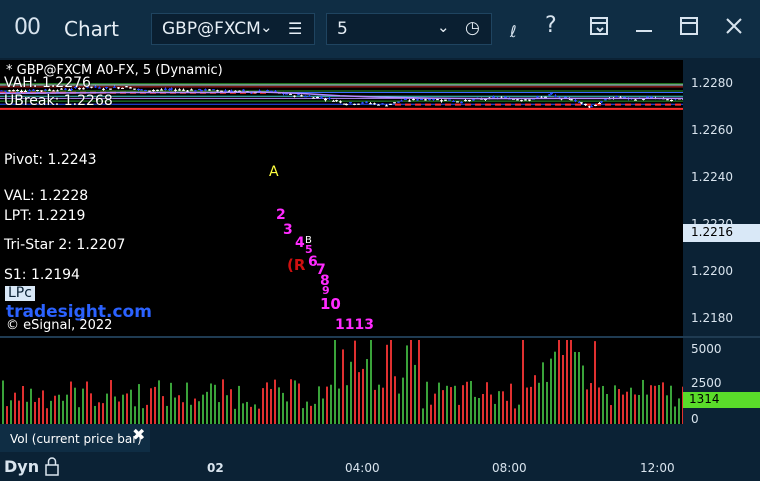 This screenshot has height=481, width=760. What do you see at coordinates (295, 28) in the screenshot?
I see `symbol-list-icon: ☰` at bounding box center [295, 28].